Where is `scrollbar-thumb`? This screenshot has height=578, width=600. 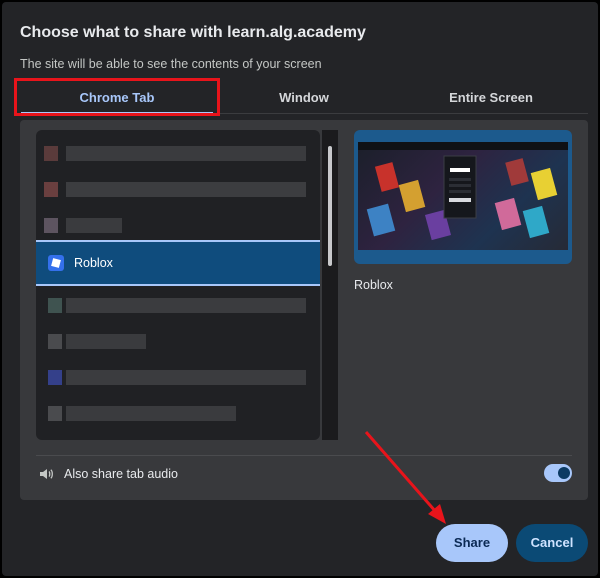
scrollbar-thumb is located at coordinates (330, 206).